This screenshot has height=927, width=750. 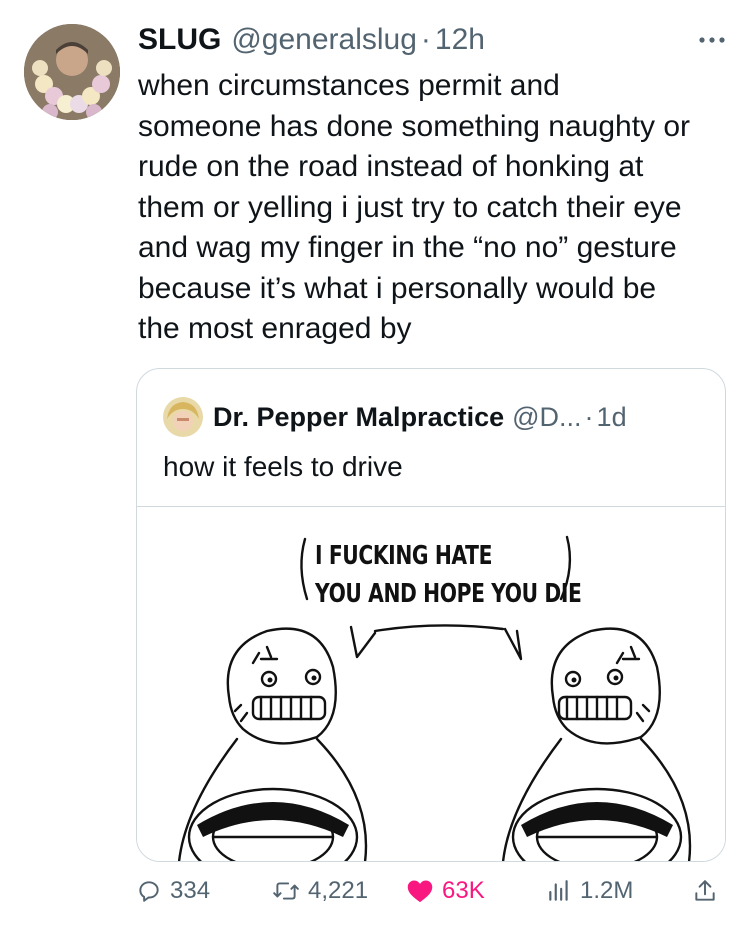 I want to click on tweet-header: SLUG @generalslug · 12h, so click(x=434, y=40).